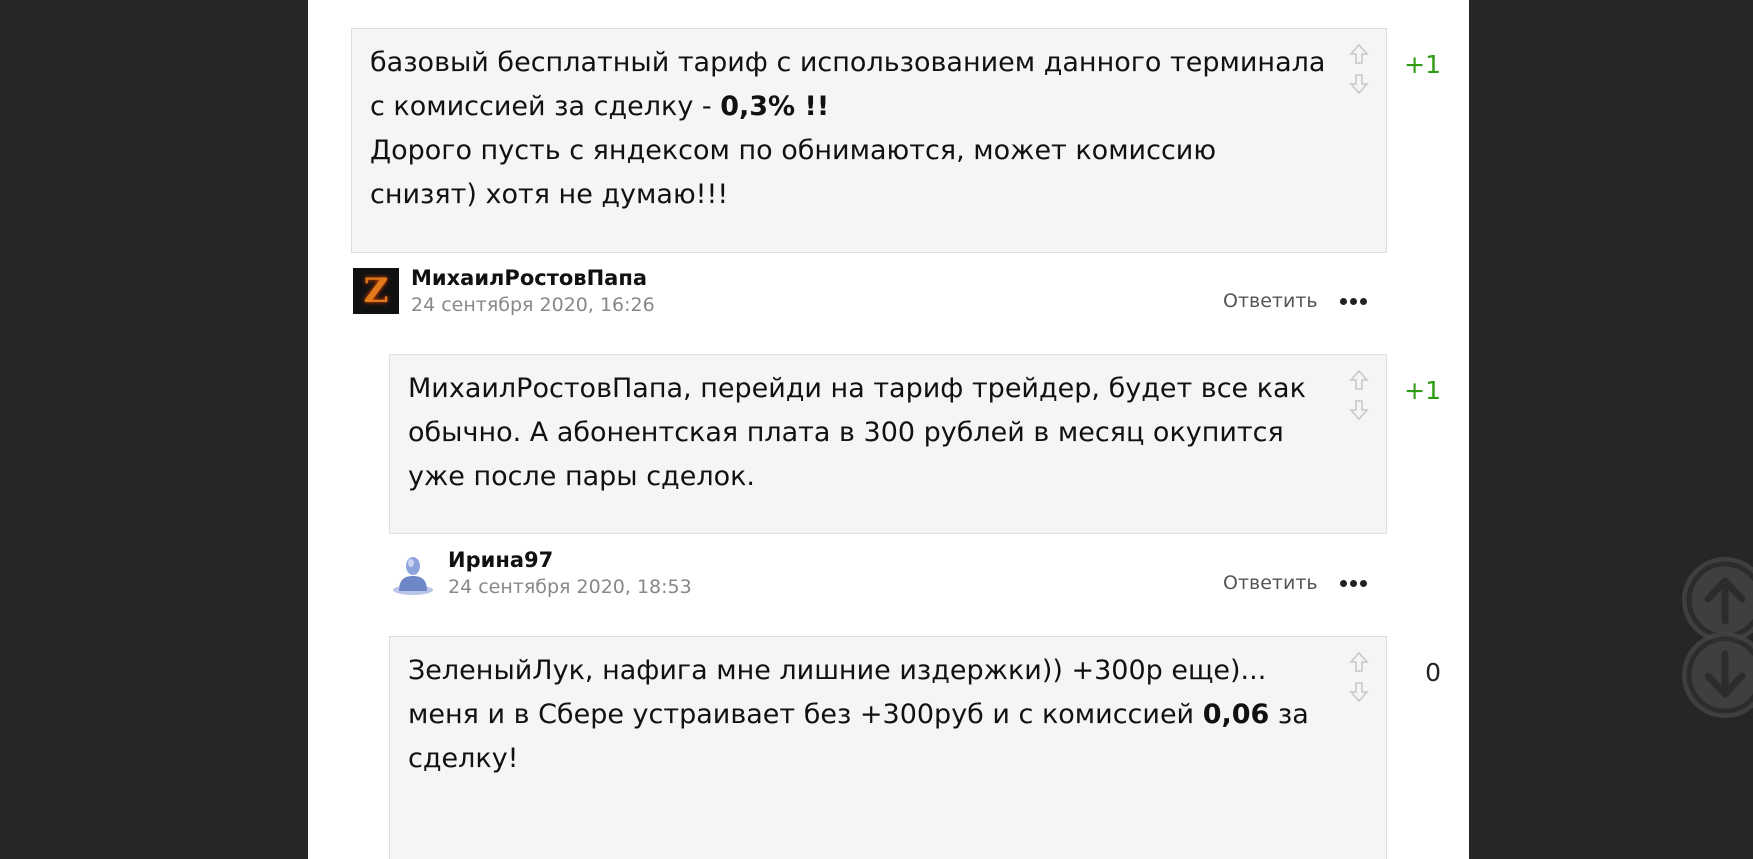 The image size is (1753, 859). Describe the element at coordinates (500, 560) in the screenshot. I see `author-name: Ирина97` at that location.